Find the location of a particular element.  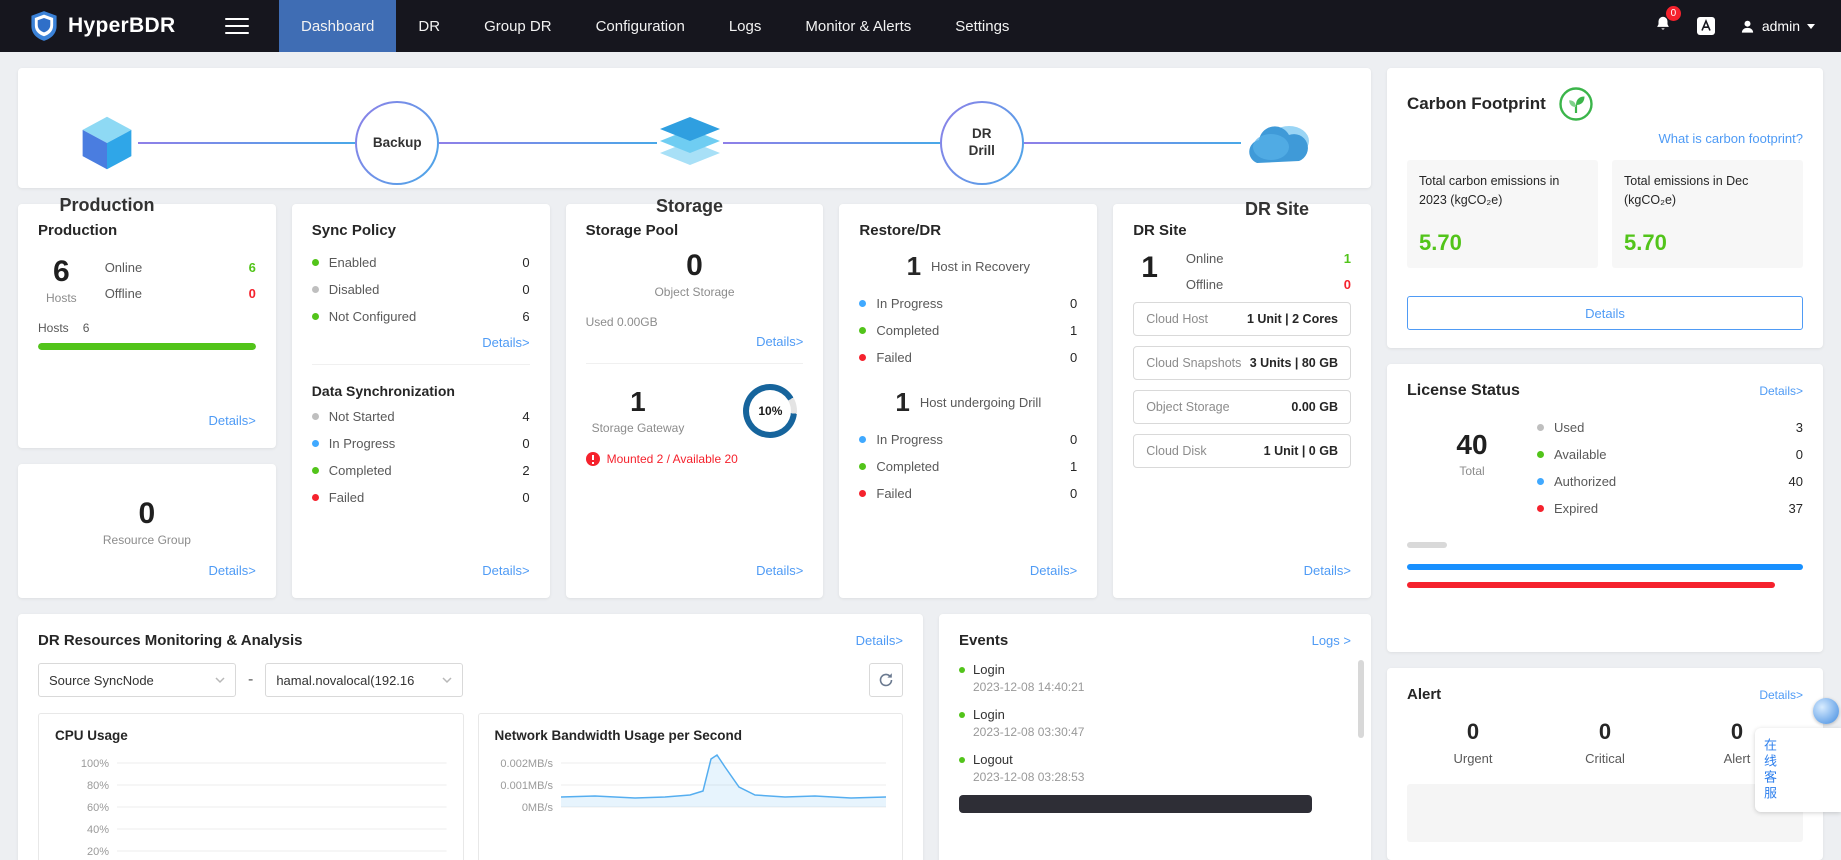

refresh-button is located at coordinates (886, 680).